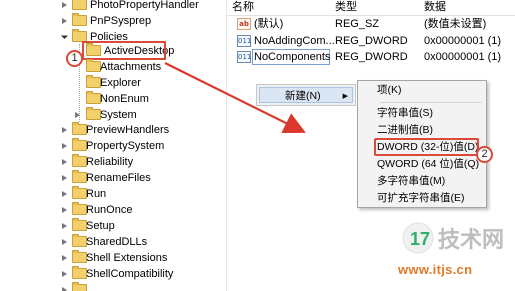  I want to click on watermark-url: www.itjs.cn, so click(435, 269).